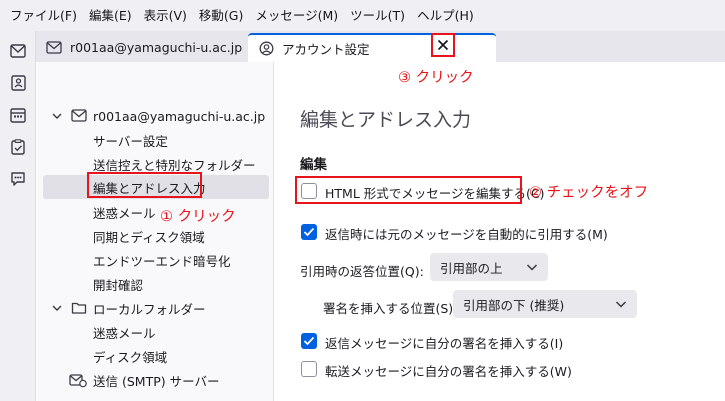 This screenshot has height=401, width=725. What do you see at coordinates (118, 285) in the screenshot?
I see `sidebar-item-label: 開封確認` at bounding box center [118, 285].